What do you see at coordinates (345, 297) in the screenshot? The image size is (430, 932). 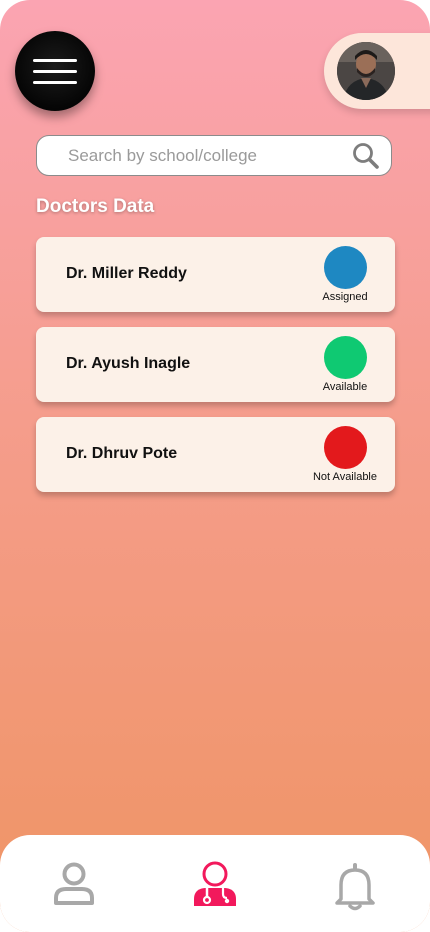 I see `status-label: Assigned` at bounding box center [345, 297].